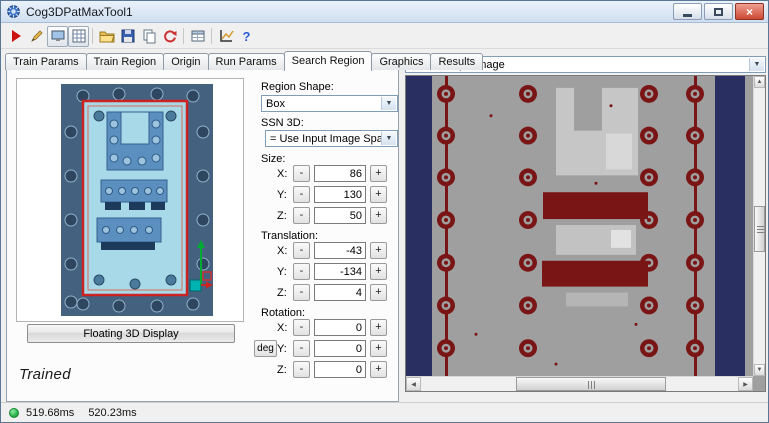 Image resolution: width=769 pixels, height=423 pixels. What do you see at coordinates (282, 293) in the screenshot?
I see `translation-z-axis-label: Z:` at bounding box center [282, 293].